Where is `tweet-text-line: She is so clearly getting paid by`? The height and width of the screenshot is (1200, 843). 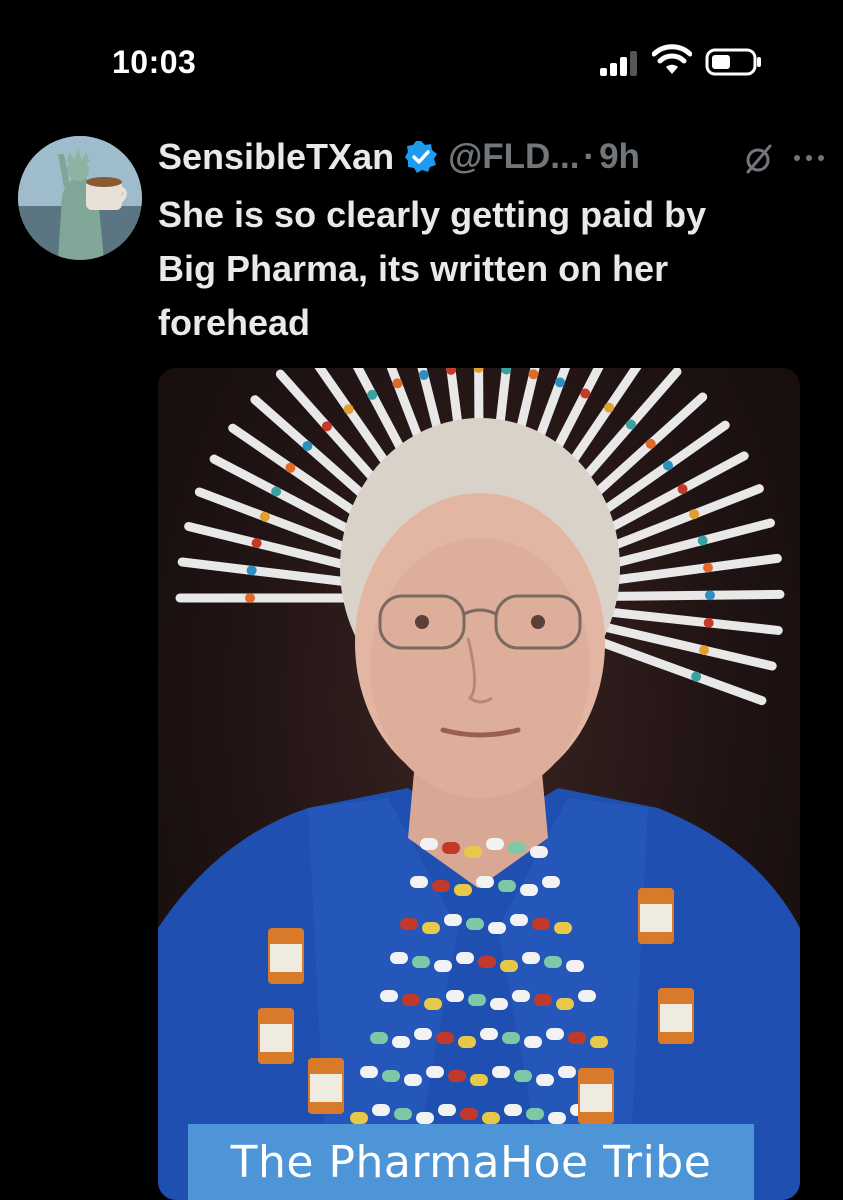 tweet-text-line: She is so clearly getting paid by is located at coordinates (432, 214).